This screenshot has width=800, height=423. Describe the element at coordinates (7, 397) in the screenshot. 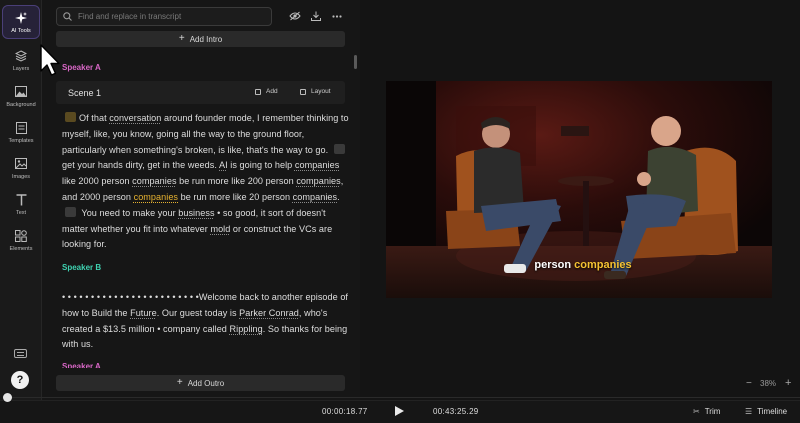

I see `playhead-handle` at that location.